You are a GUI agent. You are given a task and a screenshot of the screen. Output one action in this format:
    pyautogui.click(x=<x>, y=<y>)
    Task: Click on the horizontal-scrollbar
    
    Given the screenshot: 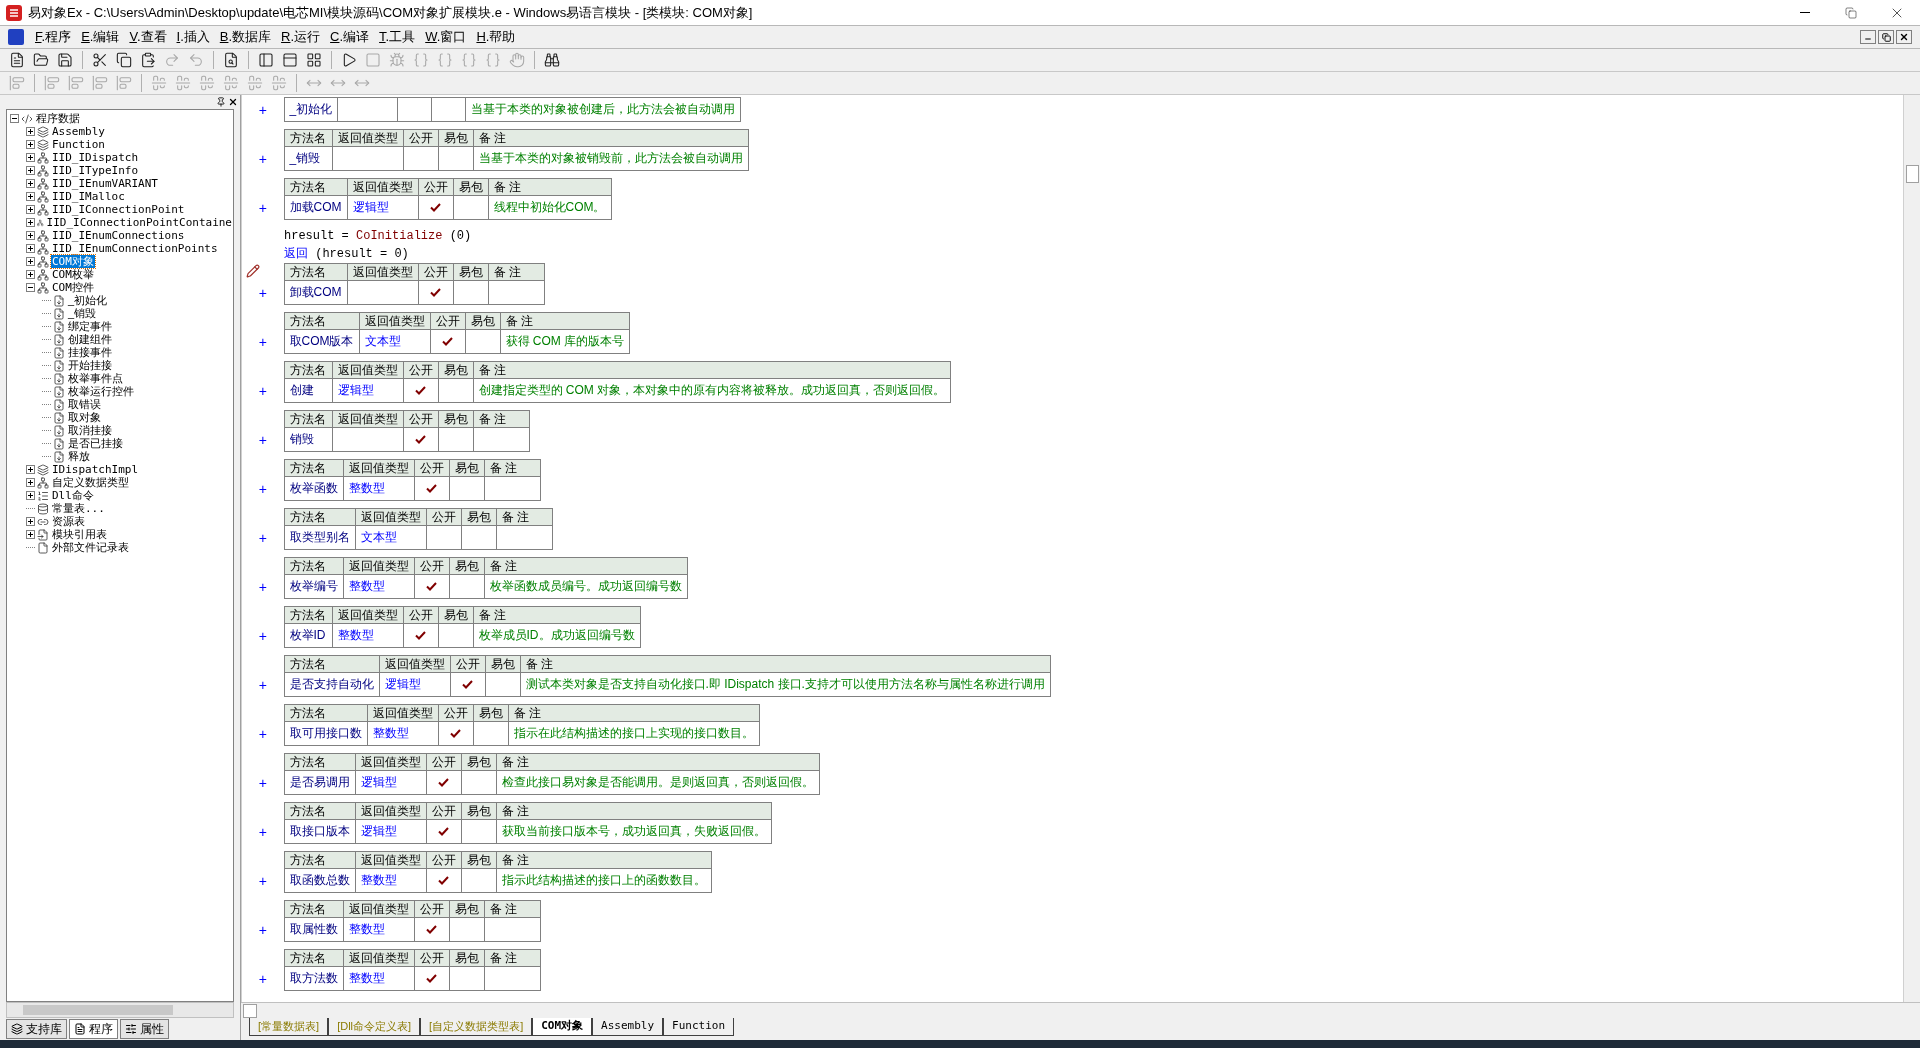 What is the action you would take?
    pyautogui.click(x=120, y=1010)
    